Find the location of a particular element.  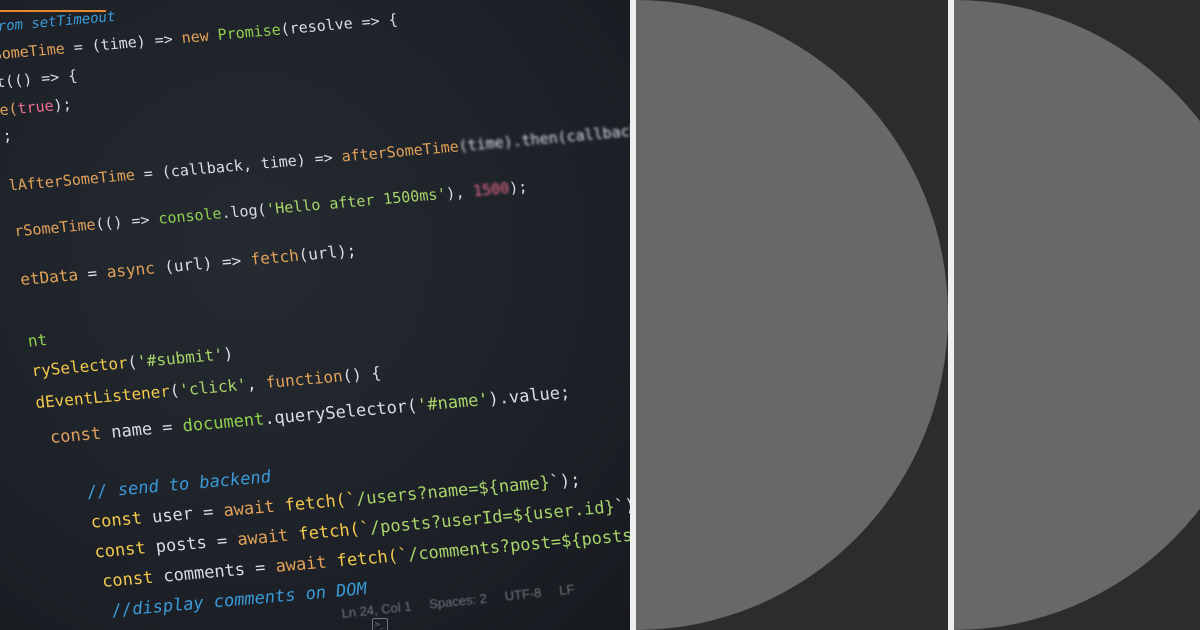

code-token: /users?name=${name} is located at coordinates (453, 491).